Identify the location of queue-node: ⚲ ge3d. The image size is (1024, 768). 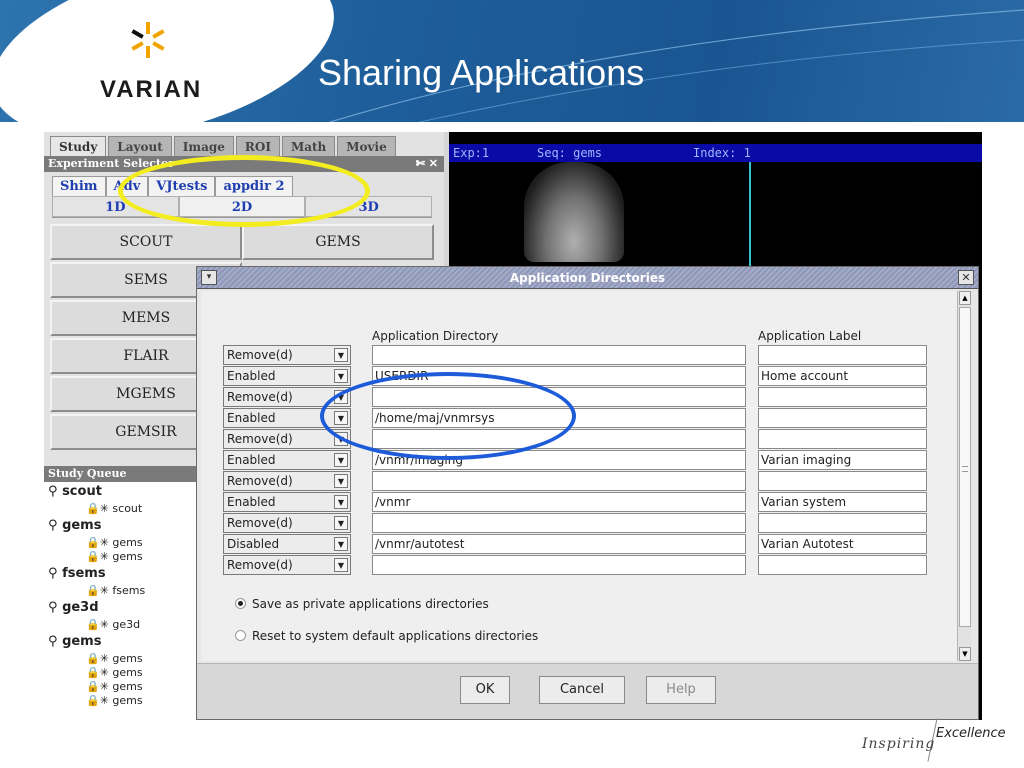
(73, 607).